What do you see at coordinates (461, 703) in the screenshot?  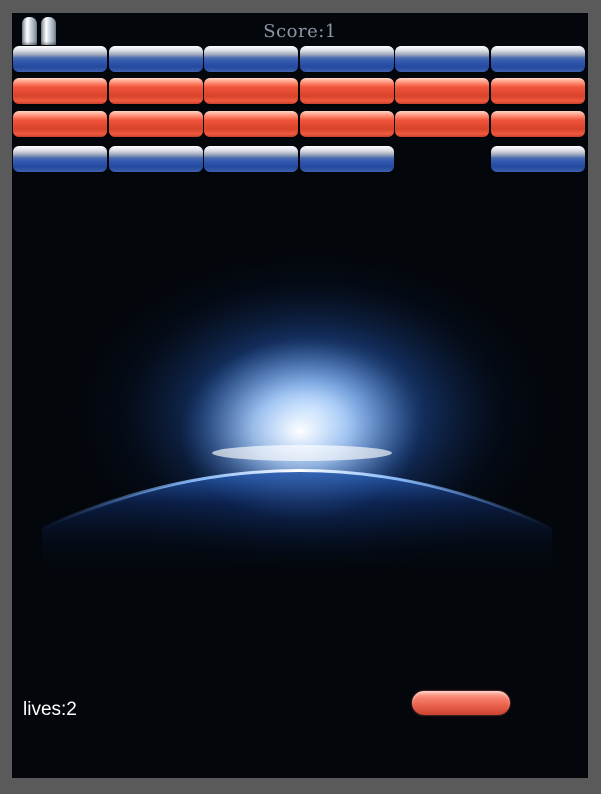 I see `paddle` at bounding box center [461, 703].